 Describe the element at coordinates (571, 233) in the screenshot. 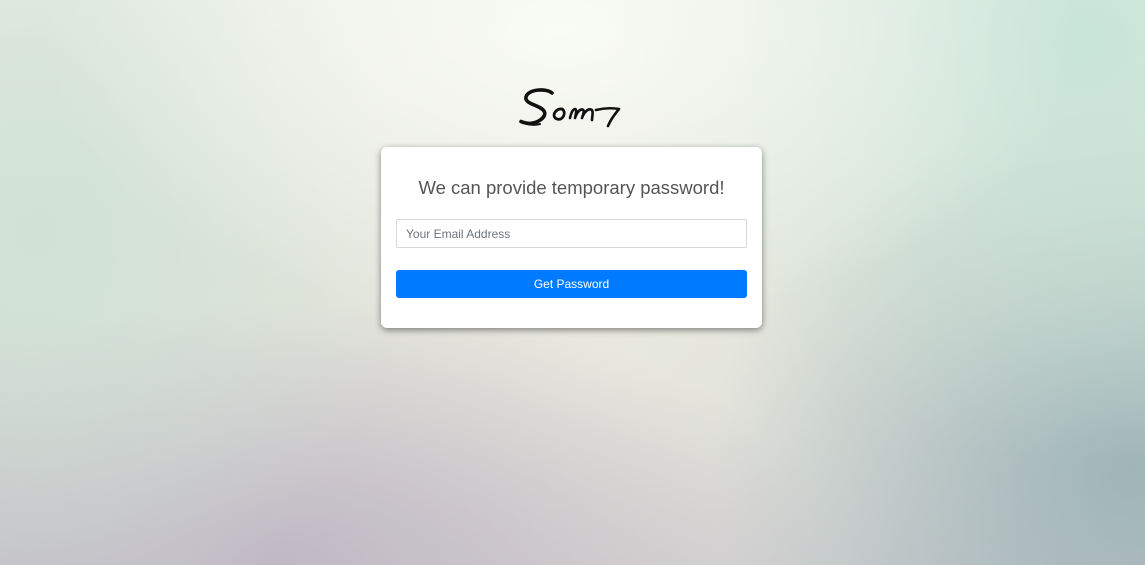

I see `email-input` at that location.